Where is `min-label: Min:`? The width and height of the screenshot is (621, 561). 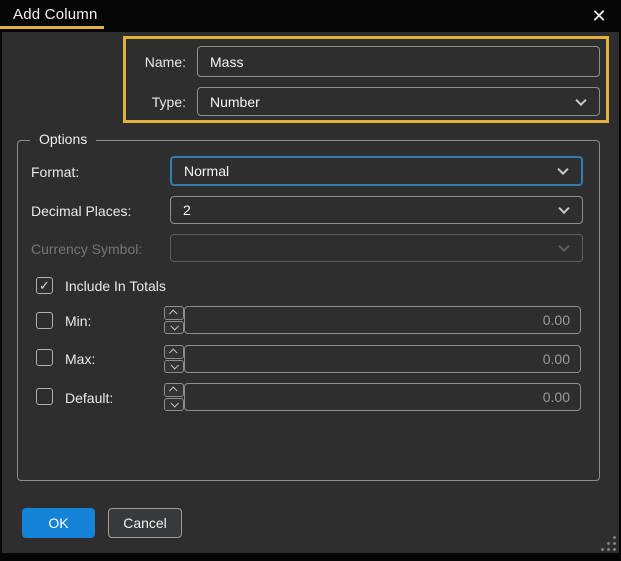
min-label: Min: is located at coordinates (78, 321).